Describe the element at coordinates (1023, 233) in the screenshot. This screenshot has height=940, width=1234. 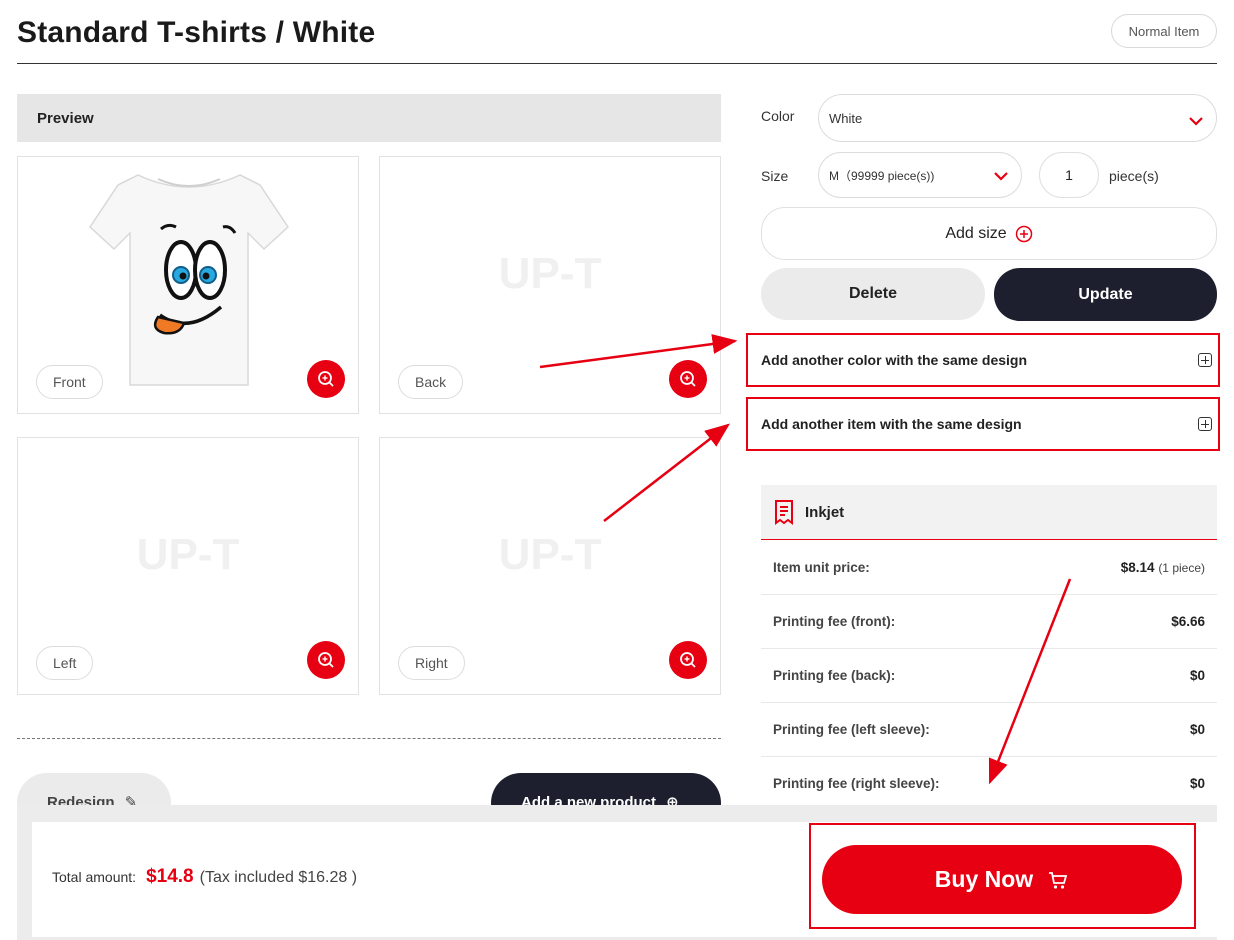
I see `plus-circle-icon` at that location.